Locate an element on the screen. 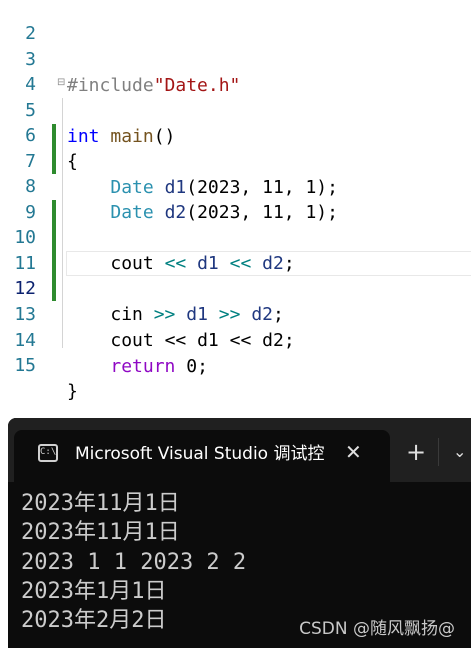 The image size is (471, 648). return-value: 0; is located at coordinates (191, 366).